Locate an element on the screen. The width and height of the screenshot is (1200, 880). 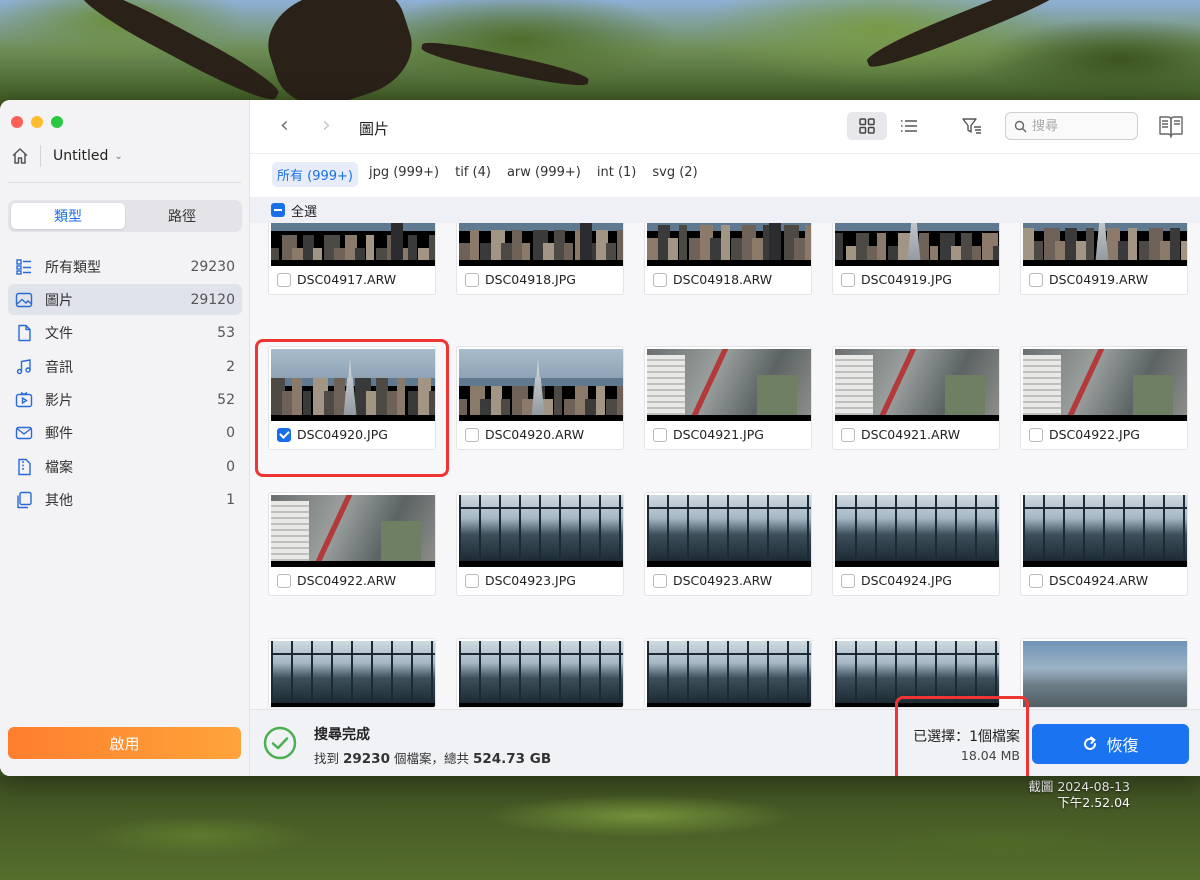
check-circle-icon is located at coordinates (280, 743).